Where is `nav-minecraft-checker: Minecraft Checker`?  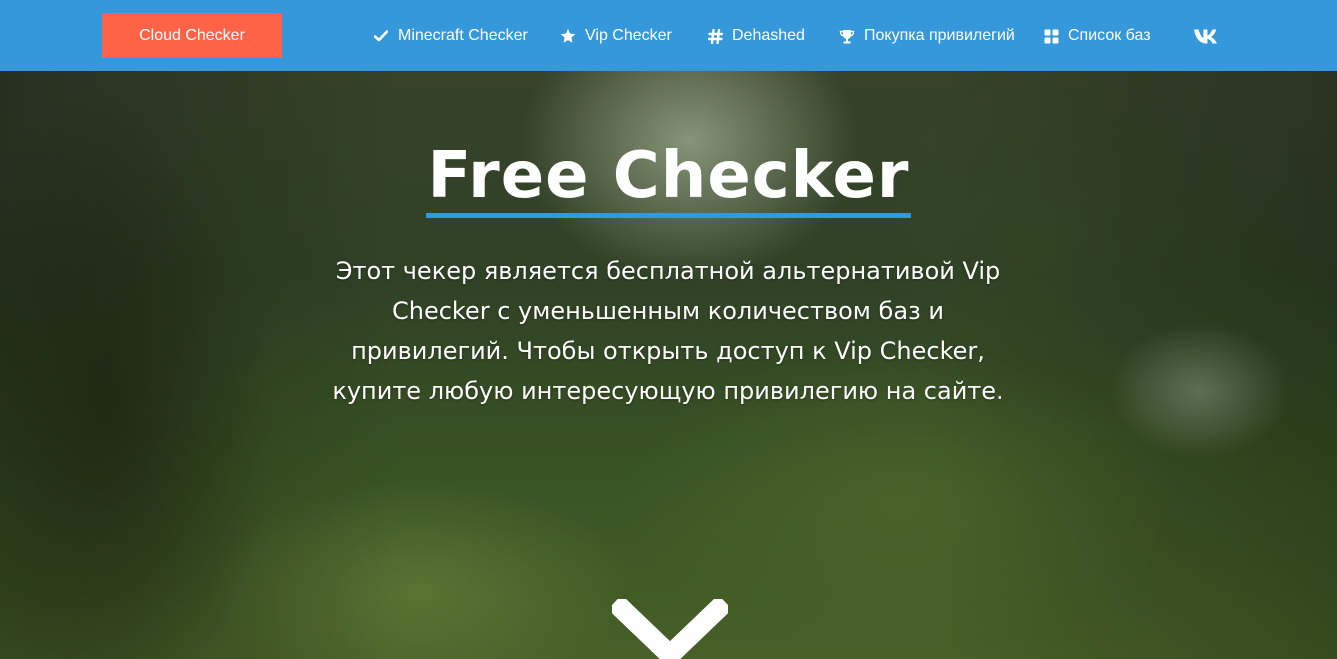 nav-minecraft-checker: Minecraft Checker is located at coordinates (450, 36).